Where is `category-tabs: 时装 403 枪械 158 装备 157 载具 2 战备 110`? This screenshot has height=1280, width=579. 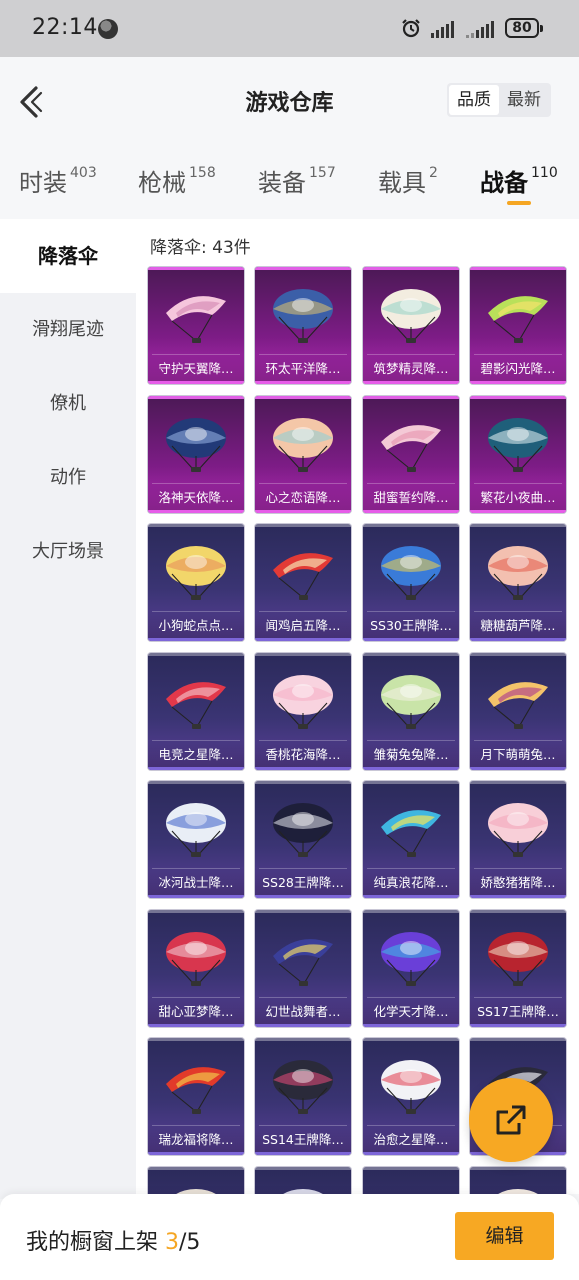
category-tabs: 时装 403 枪械 158 装备 157 载具 2 战备 110 is located at coordinates (289, 183).